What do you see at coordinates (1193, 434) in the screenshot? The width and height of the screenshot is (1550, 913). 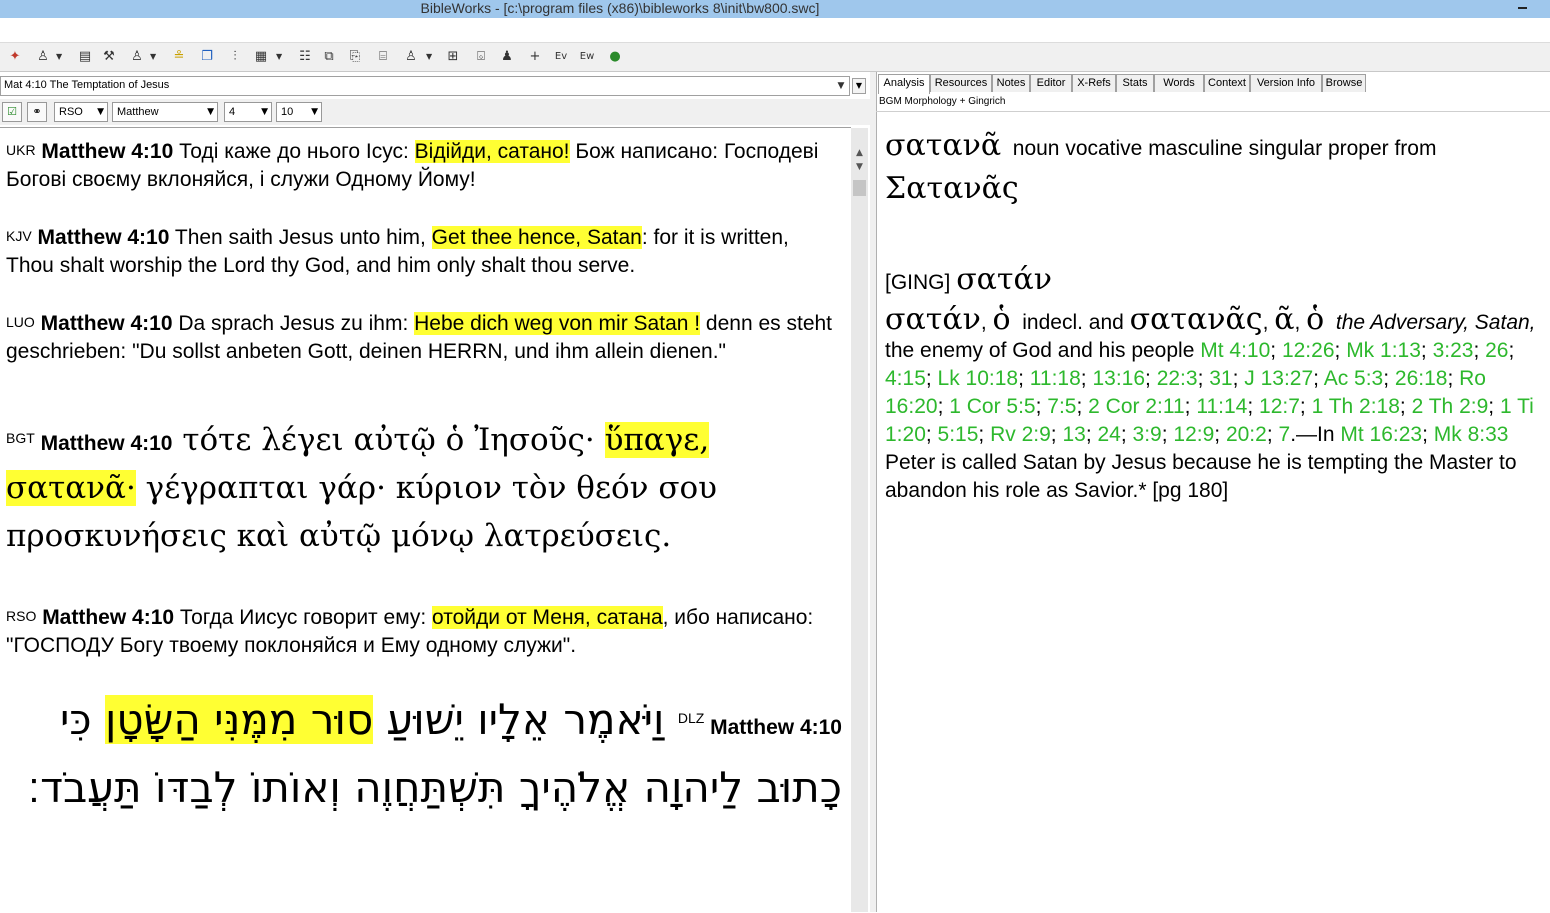 I see `scripture-link: 12:9` at bounding box center [1193, 434].